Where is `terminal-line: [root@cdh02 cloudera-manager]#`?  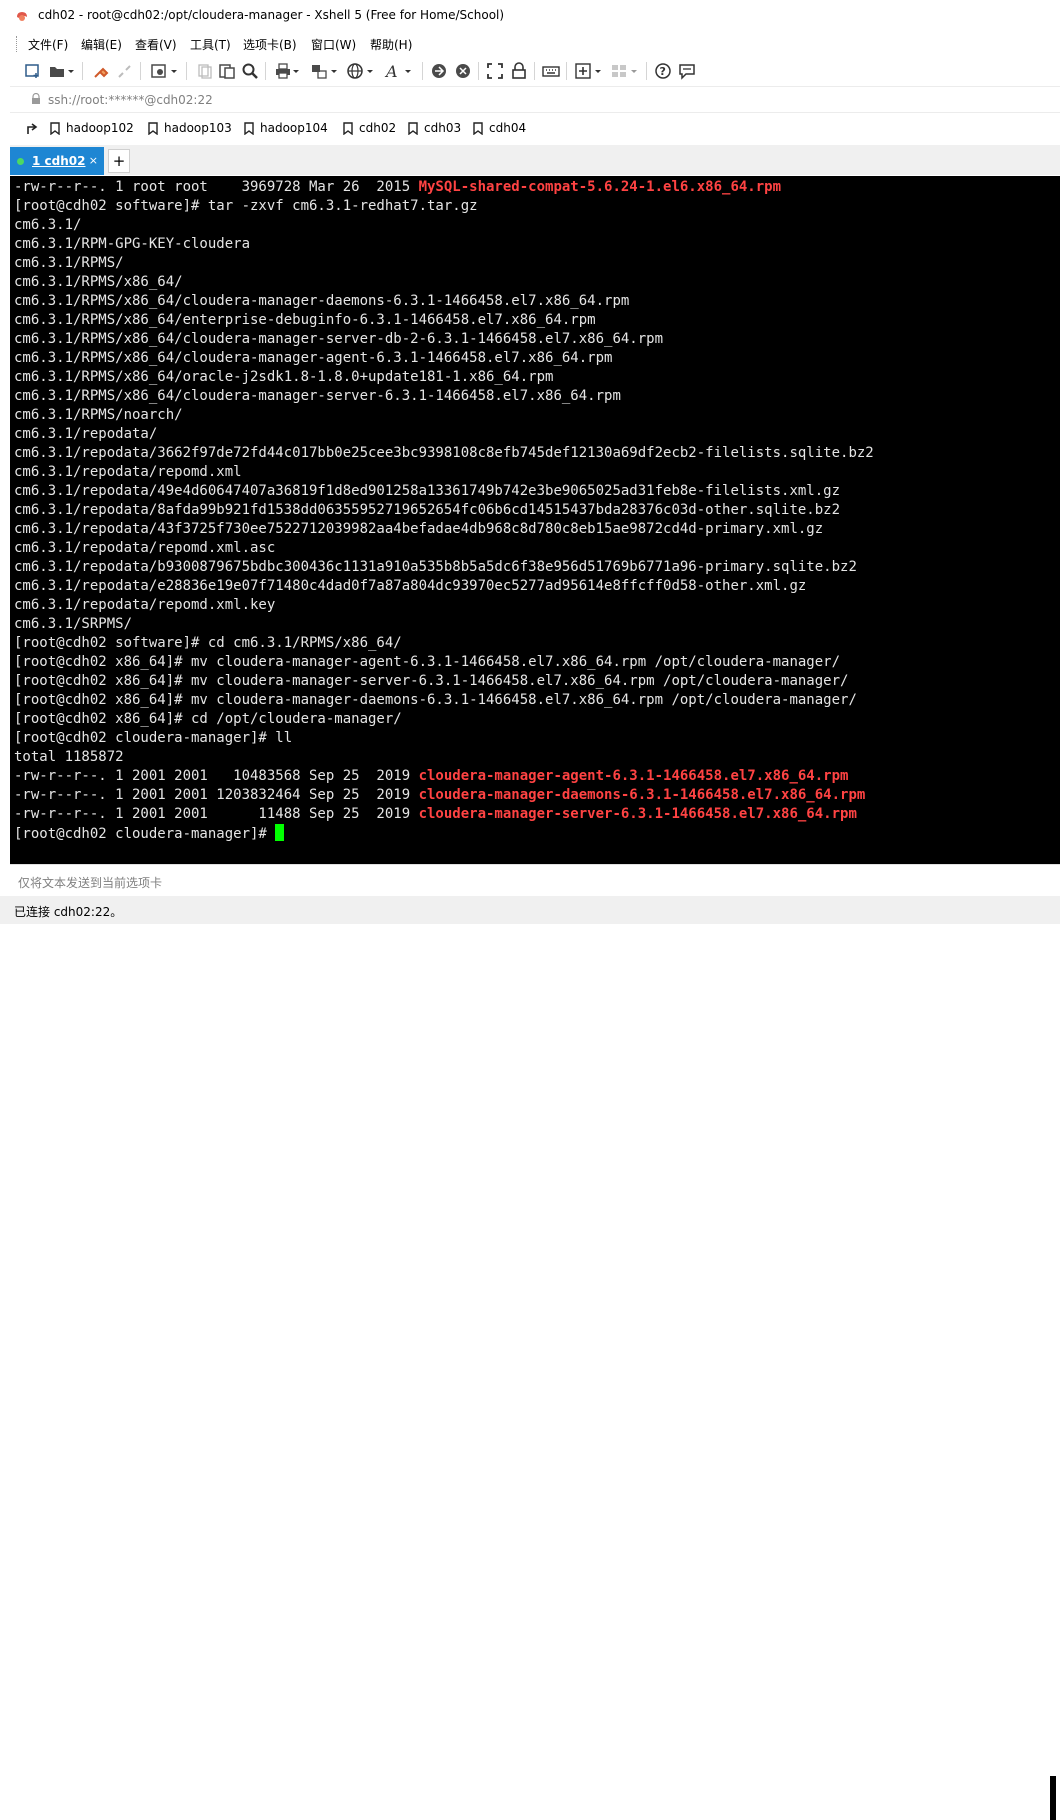 terminal-line: [root@cdh02 cloudera-manager]# is located at coordinates (149, 833).